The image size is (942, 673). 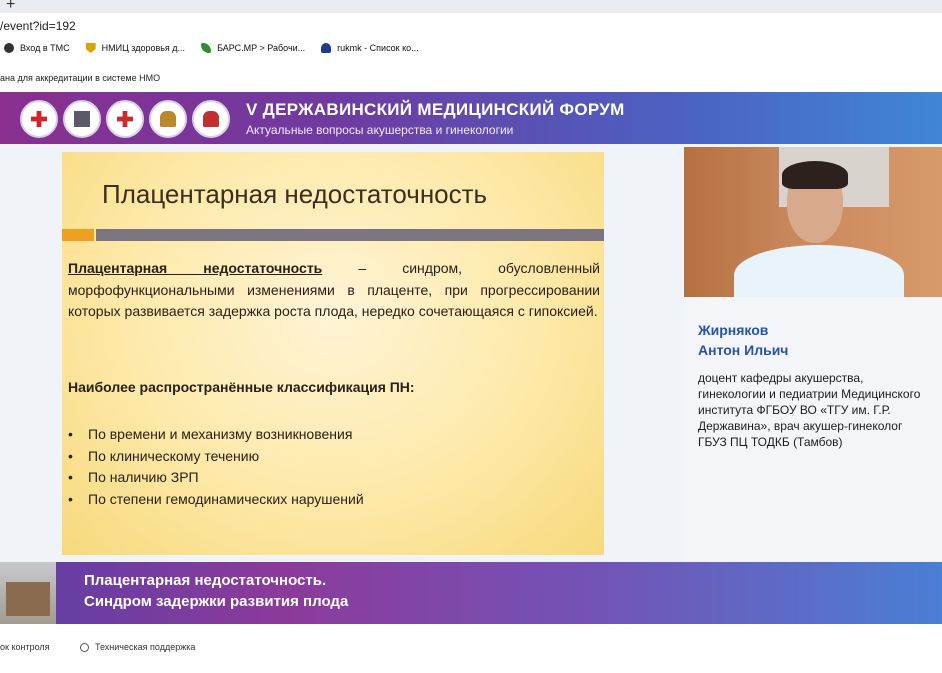 I want to click on list-item: По наличию ЗРП, so click(x=216, y=478).